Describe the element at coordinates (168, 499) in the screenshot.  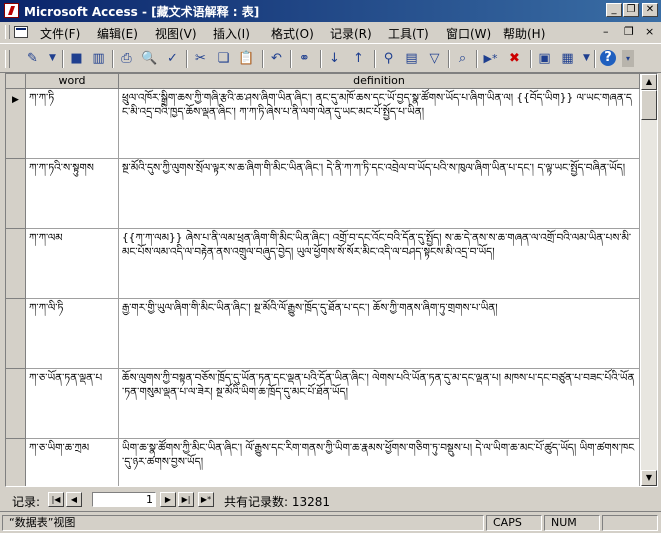
I see `next-record-button: ▶` at that location.